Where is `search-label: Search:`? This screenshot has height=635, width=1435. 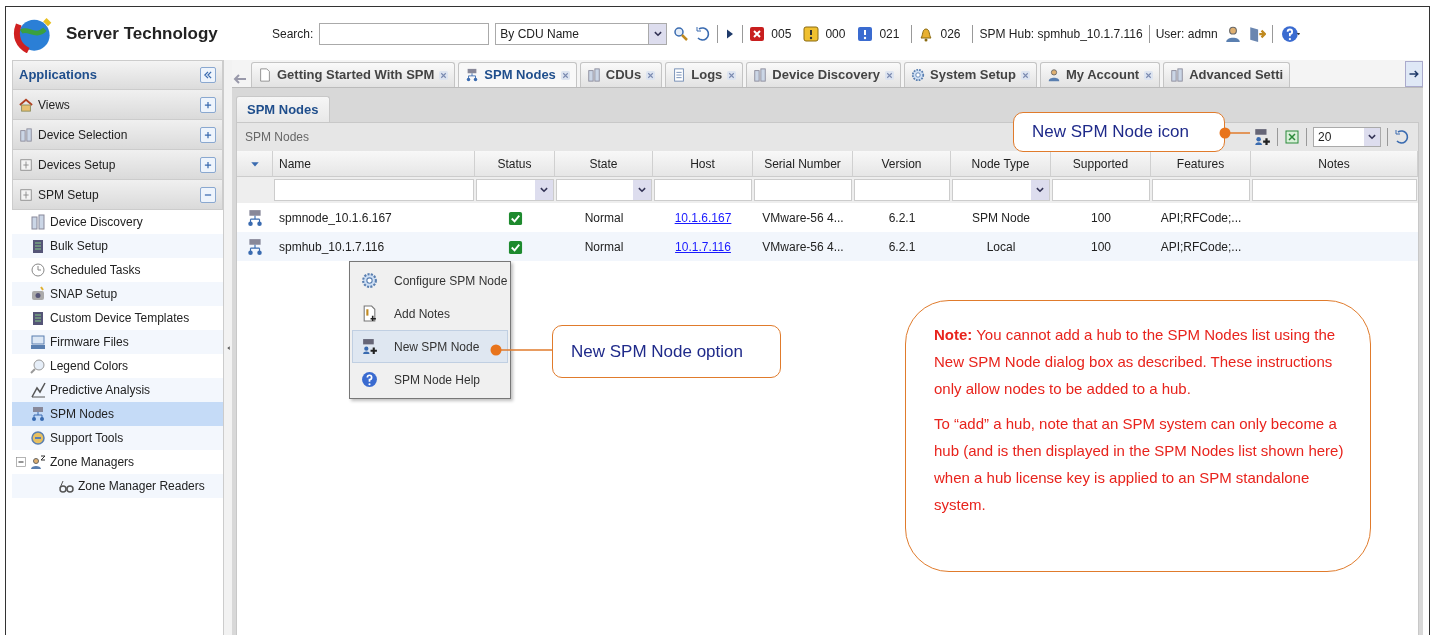 search-label: Search: is located at coordinates (293, 34).